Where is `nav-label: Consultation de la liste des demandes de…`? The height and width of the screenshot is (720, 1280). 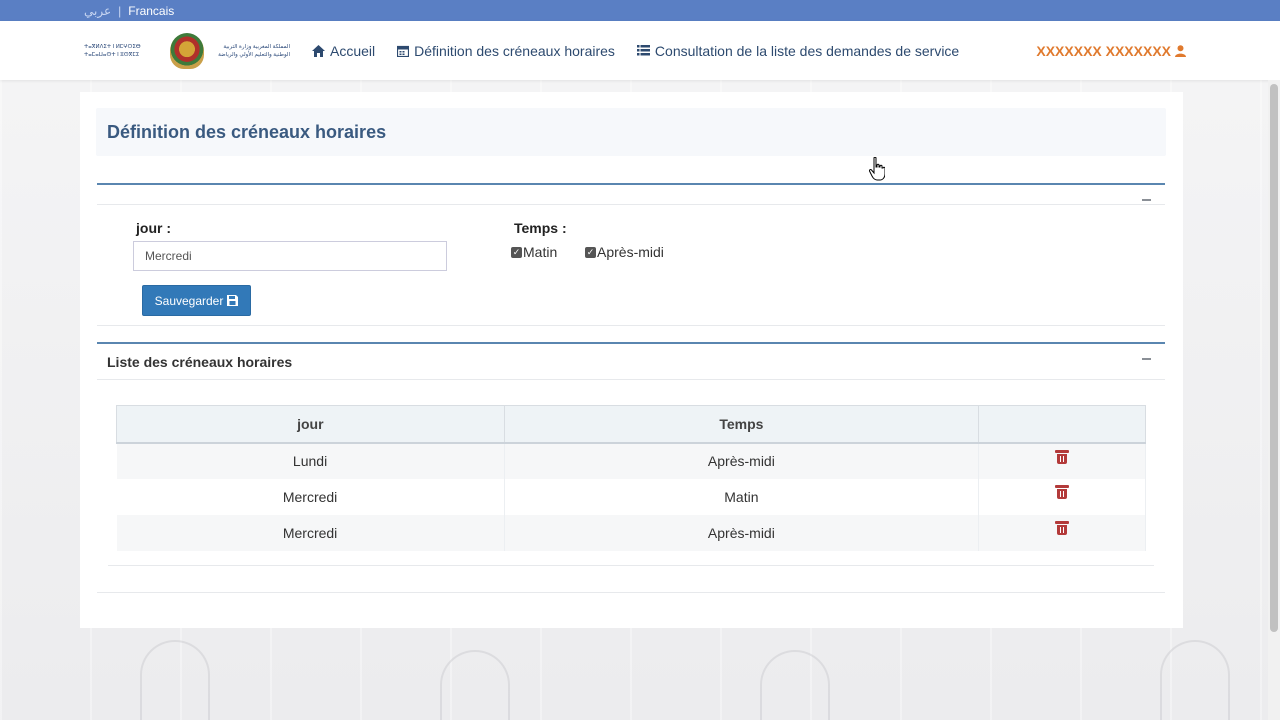
nav-label: Consultation de la liste des demandes de… is located at coordinates (807, 50).